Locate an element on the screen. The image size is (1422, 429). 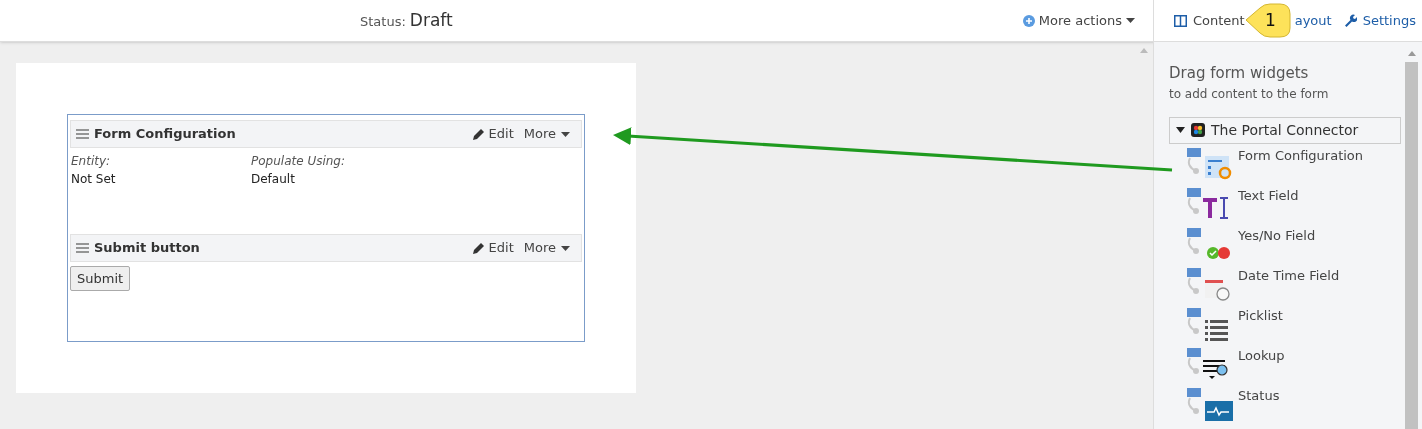
status-widget-icon is located at coordinates (1211, 405).